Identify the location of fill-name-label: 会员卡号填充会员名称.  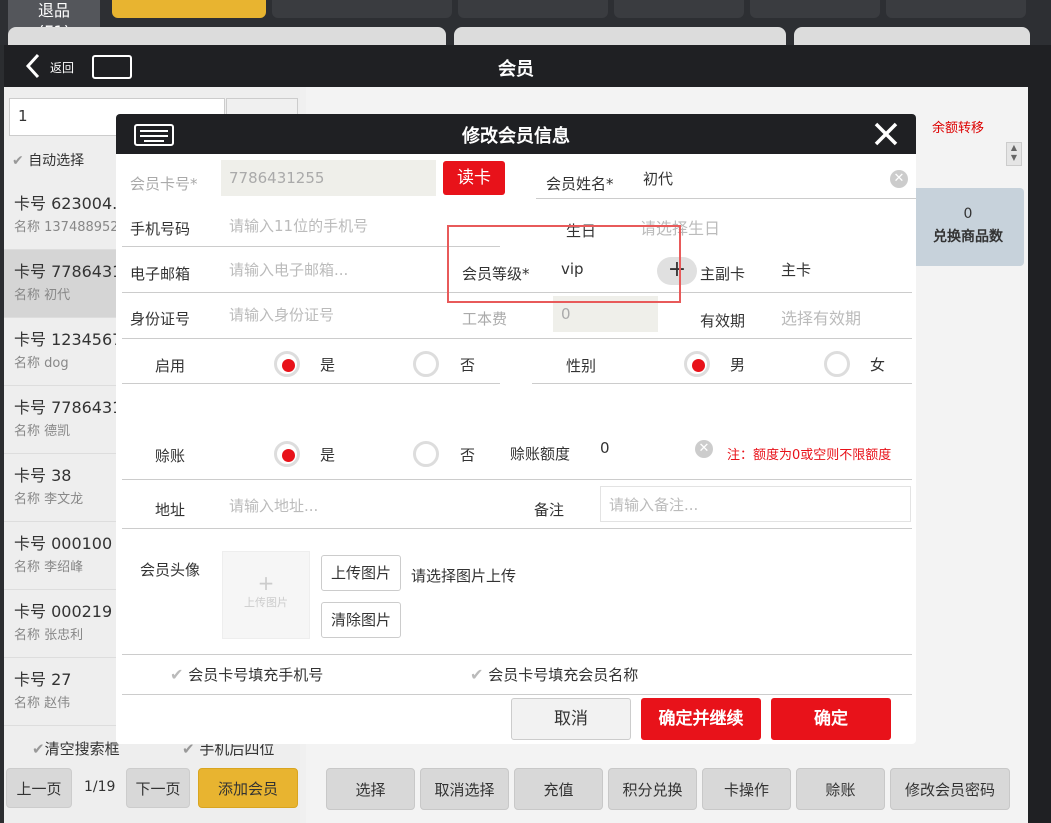
(563, 675).